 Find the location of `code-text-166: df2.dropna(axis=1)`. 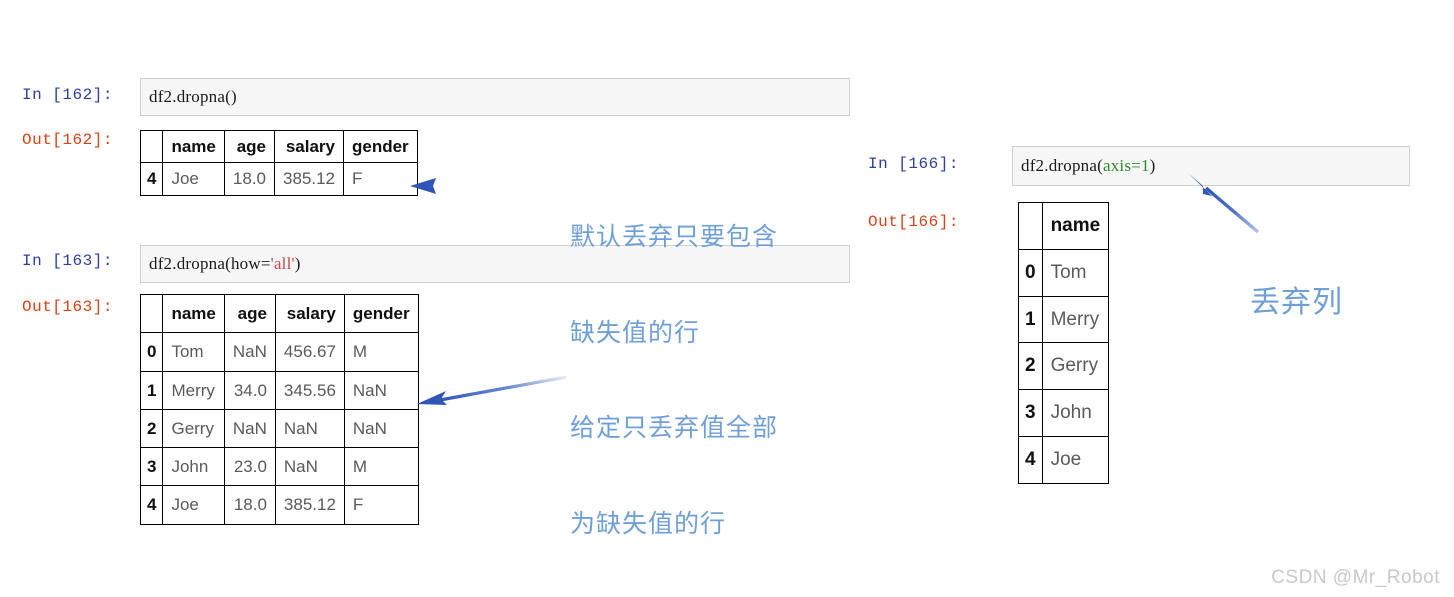

code-text-166: df2.dropna(axis=1) is located at coordinates (1088, 166).